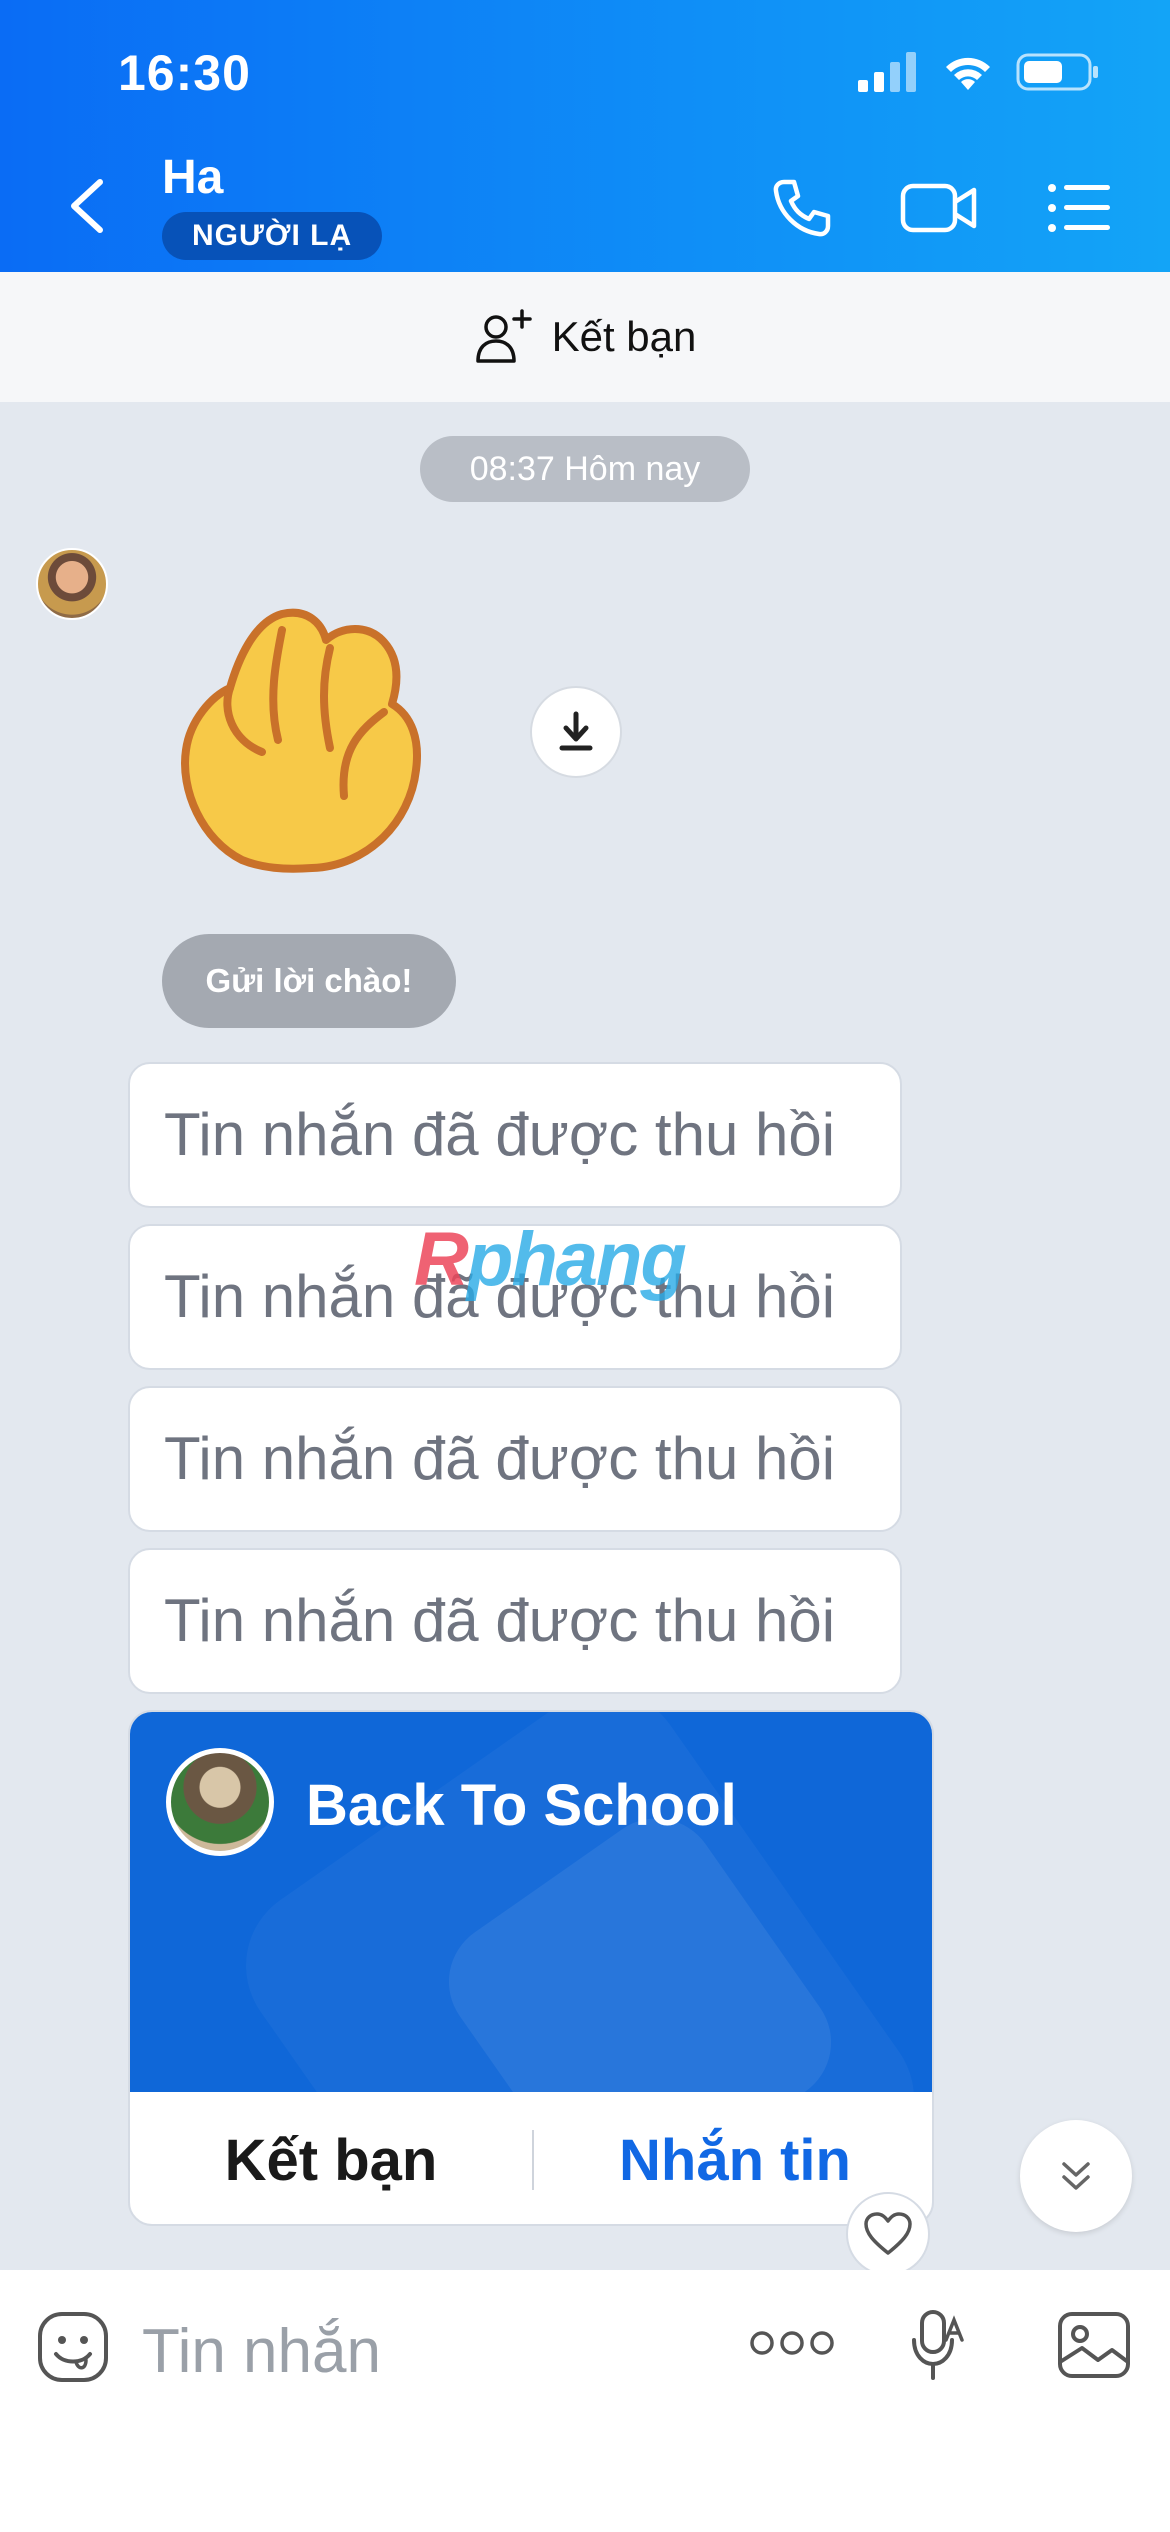 The image size is (1170, 2532). I want to click on card-add-friend-button: Kết bạn, so click(331, 2160).